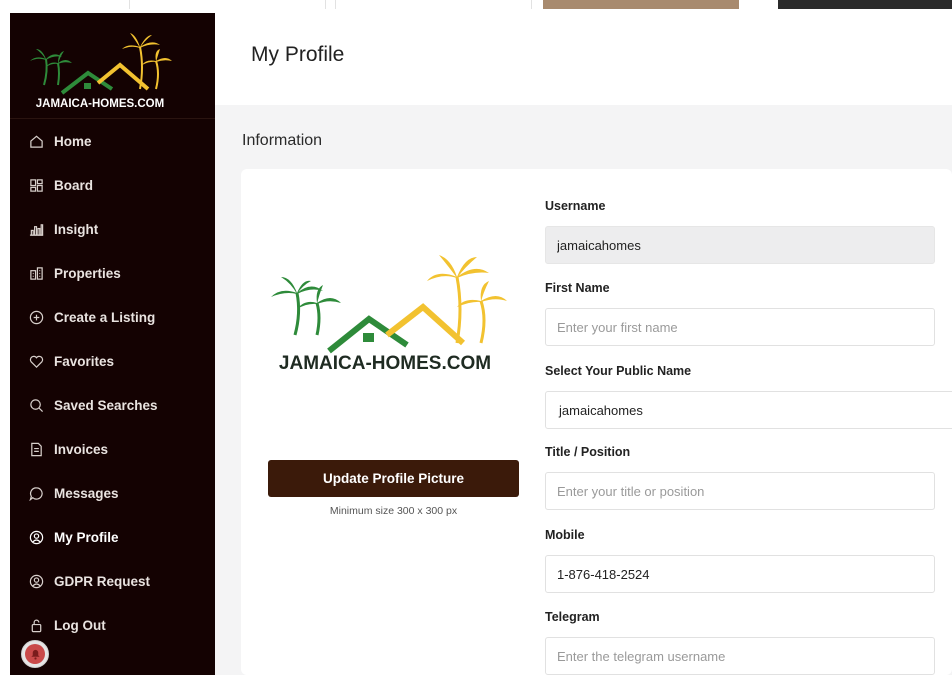 This screenshot has height=675, width=952. What do you see at coordinates (583, 59) in the screenshot?
I see `page-header: My Profile` at bounding box center [583, 59].